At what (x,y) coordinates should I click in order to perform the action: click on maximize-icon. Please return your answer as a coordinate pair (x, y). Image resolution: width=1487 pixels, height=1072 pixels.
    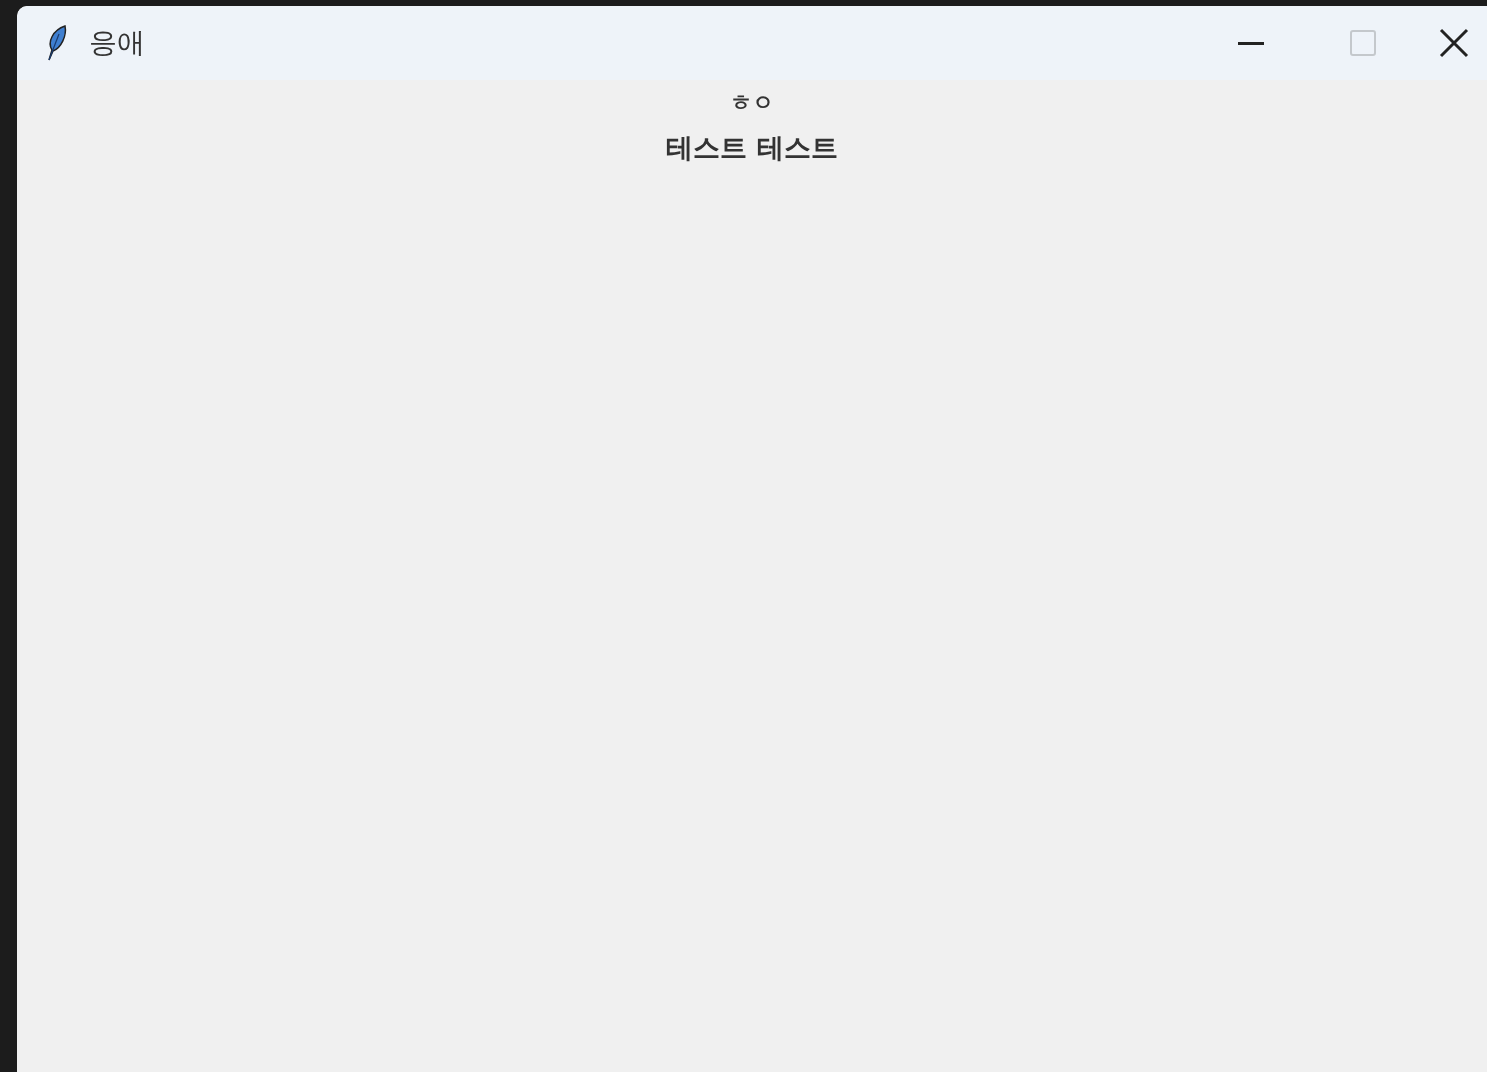
    Looking at the image, I should click on (1363, 43).